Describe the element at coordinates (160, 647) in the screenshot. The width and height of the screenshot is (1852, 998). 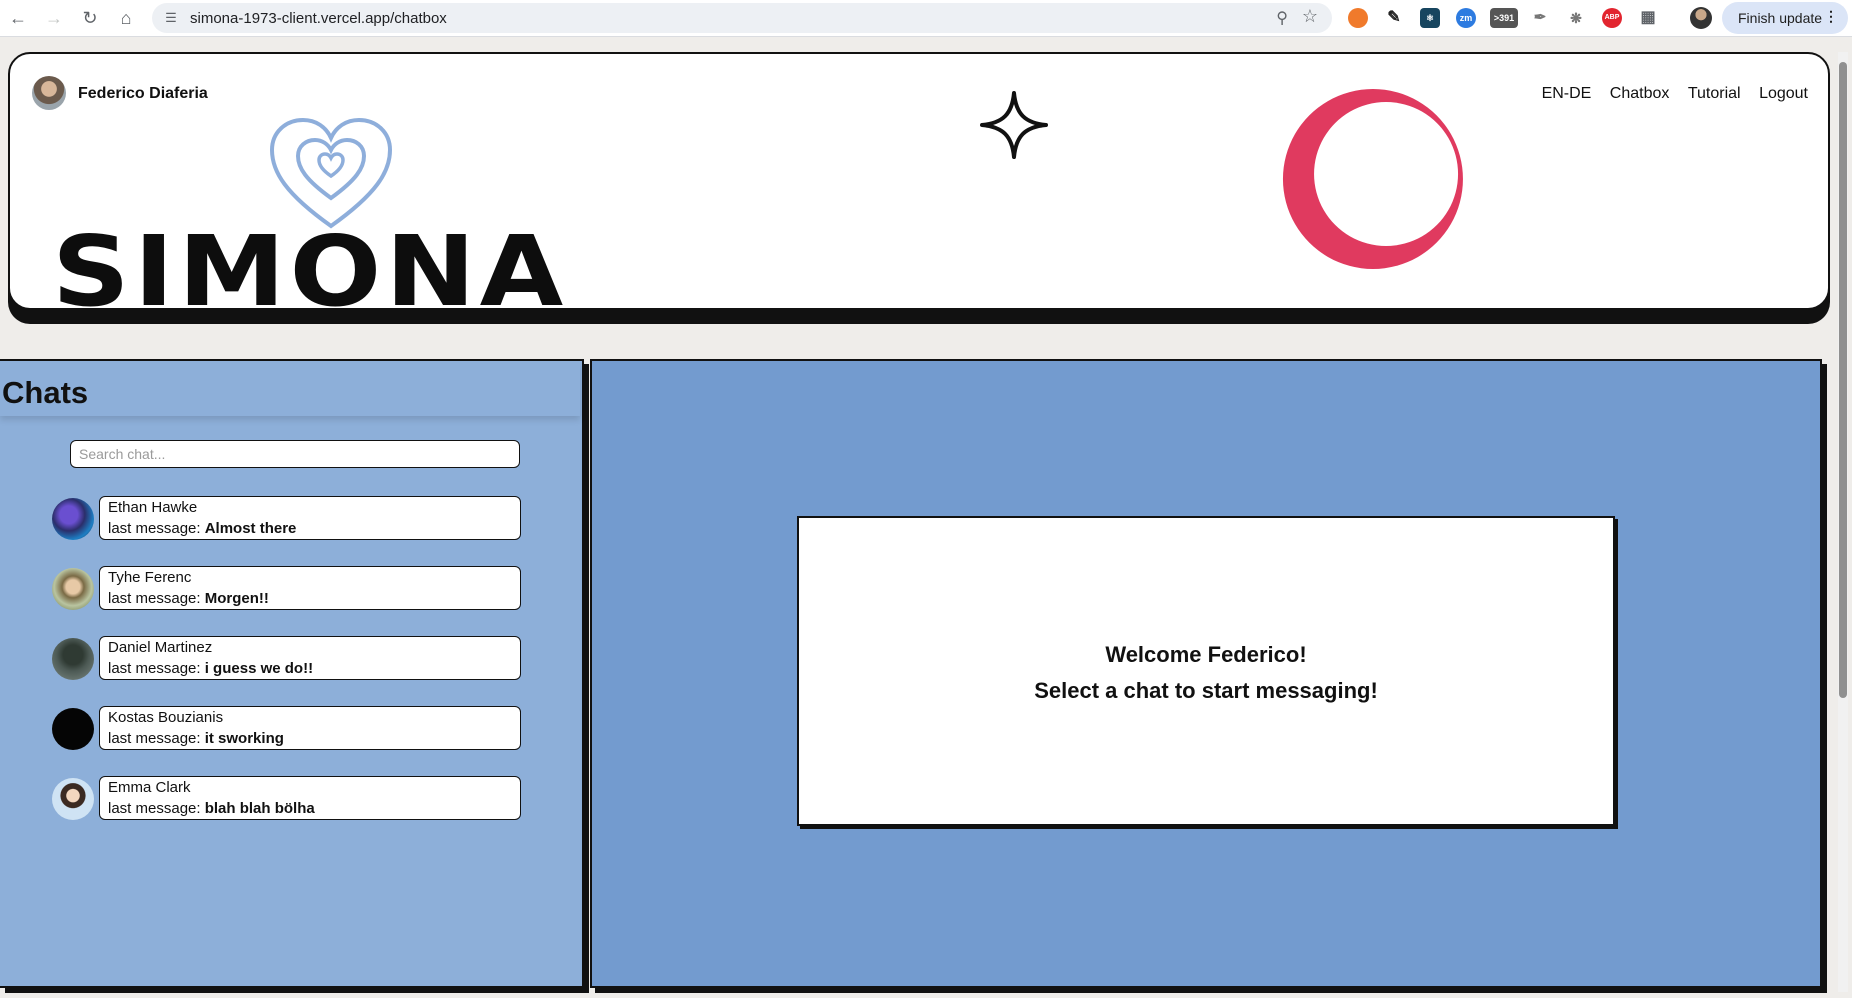
I see `chat-name: Daniel Martinez` at that location.